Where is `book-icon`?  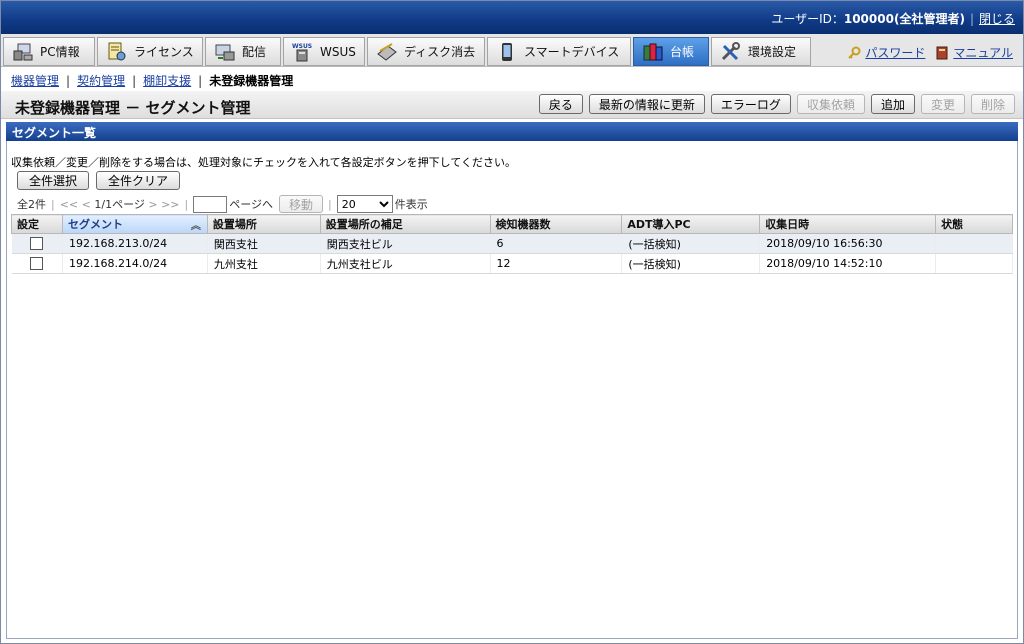
book-icon is located at coordinates (942, 53).